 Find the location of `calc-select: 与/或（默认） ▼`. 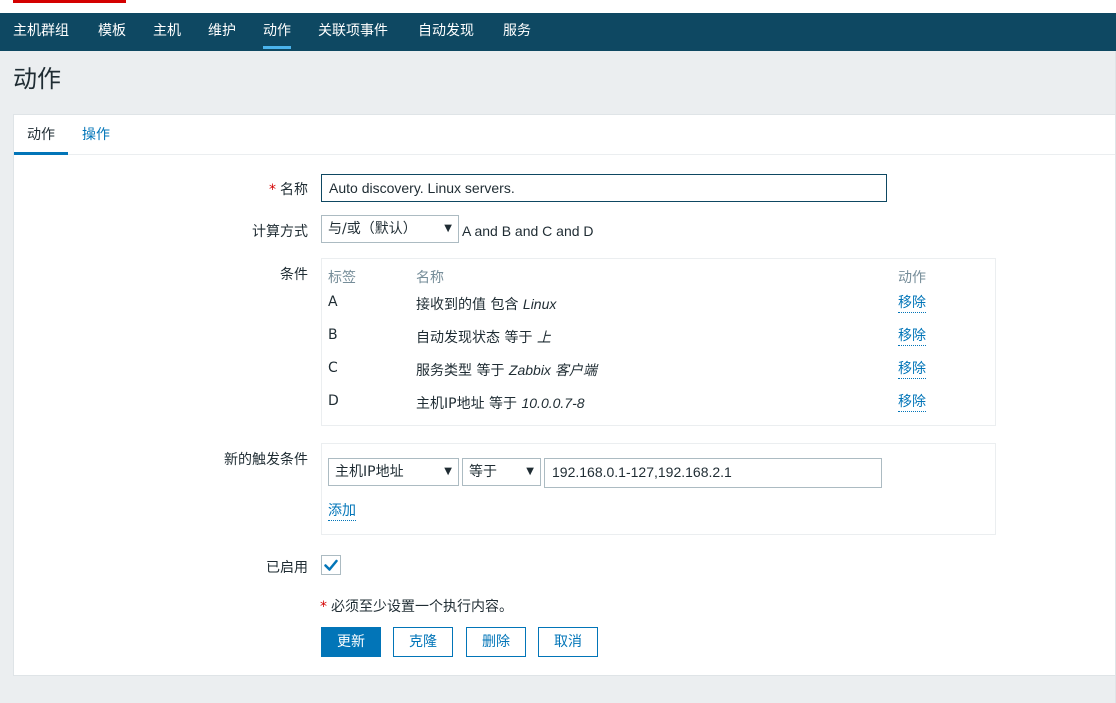

calc-select: 与/或（默认） ▼ is located at coordinates (390, 229).